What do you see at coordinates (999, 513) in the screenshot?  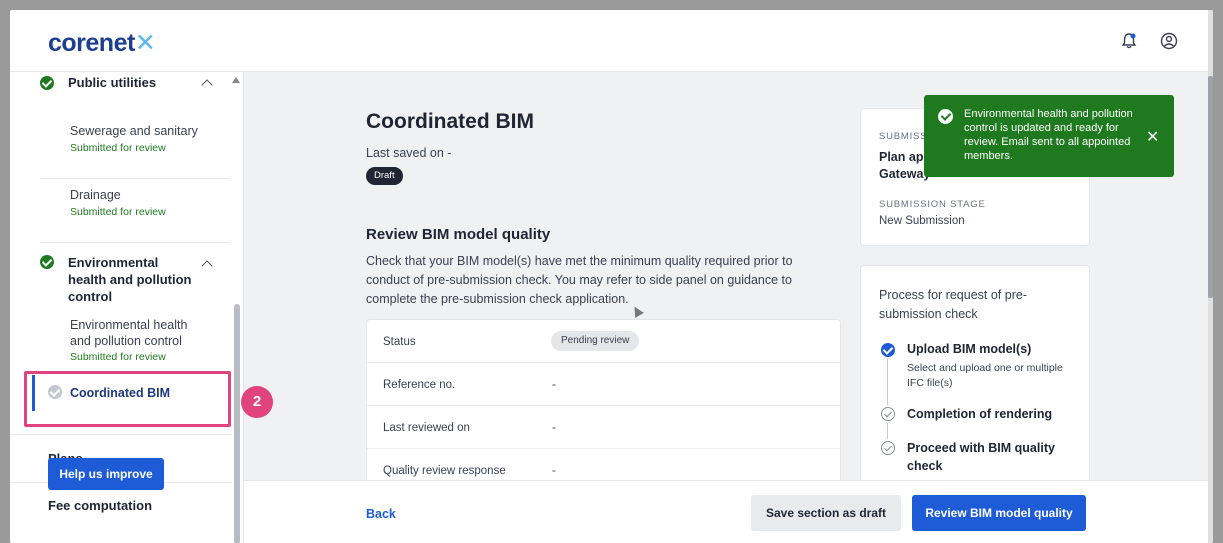 I see `review-bim-button: Review BIM model quality` at bounding box center [999, 513].